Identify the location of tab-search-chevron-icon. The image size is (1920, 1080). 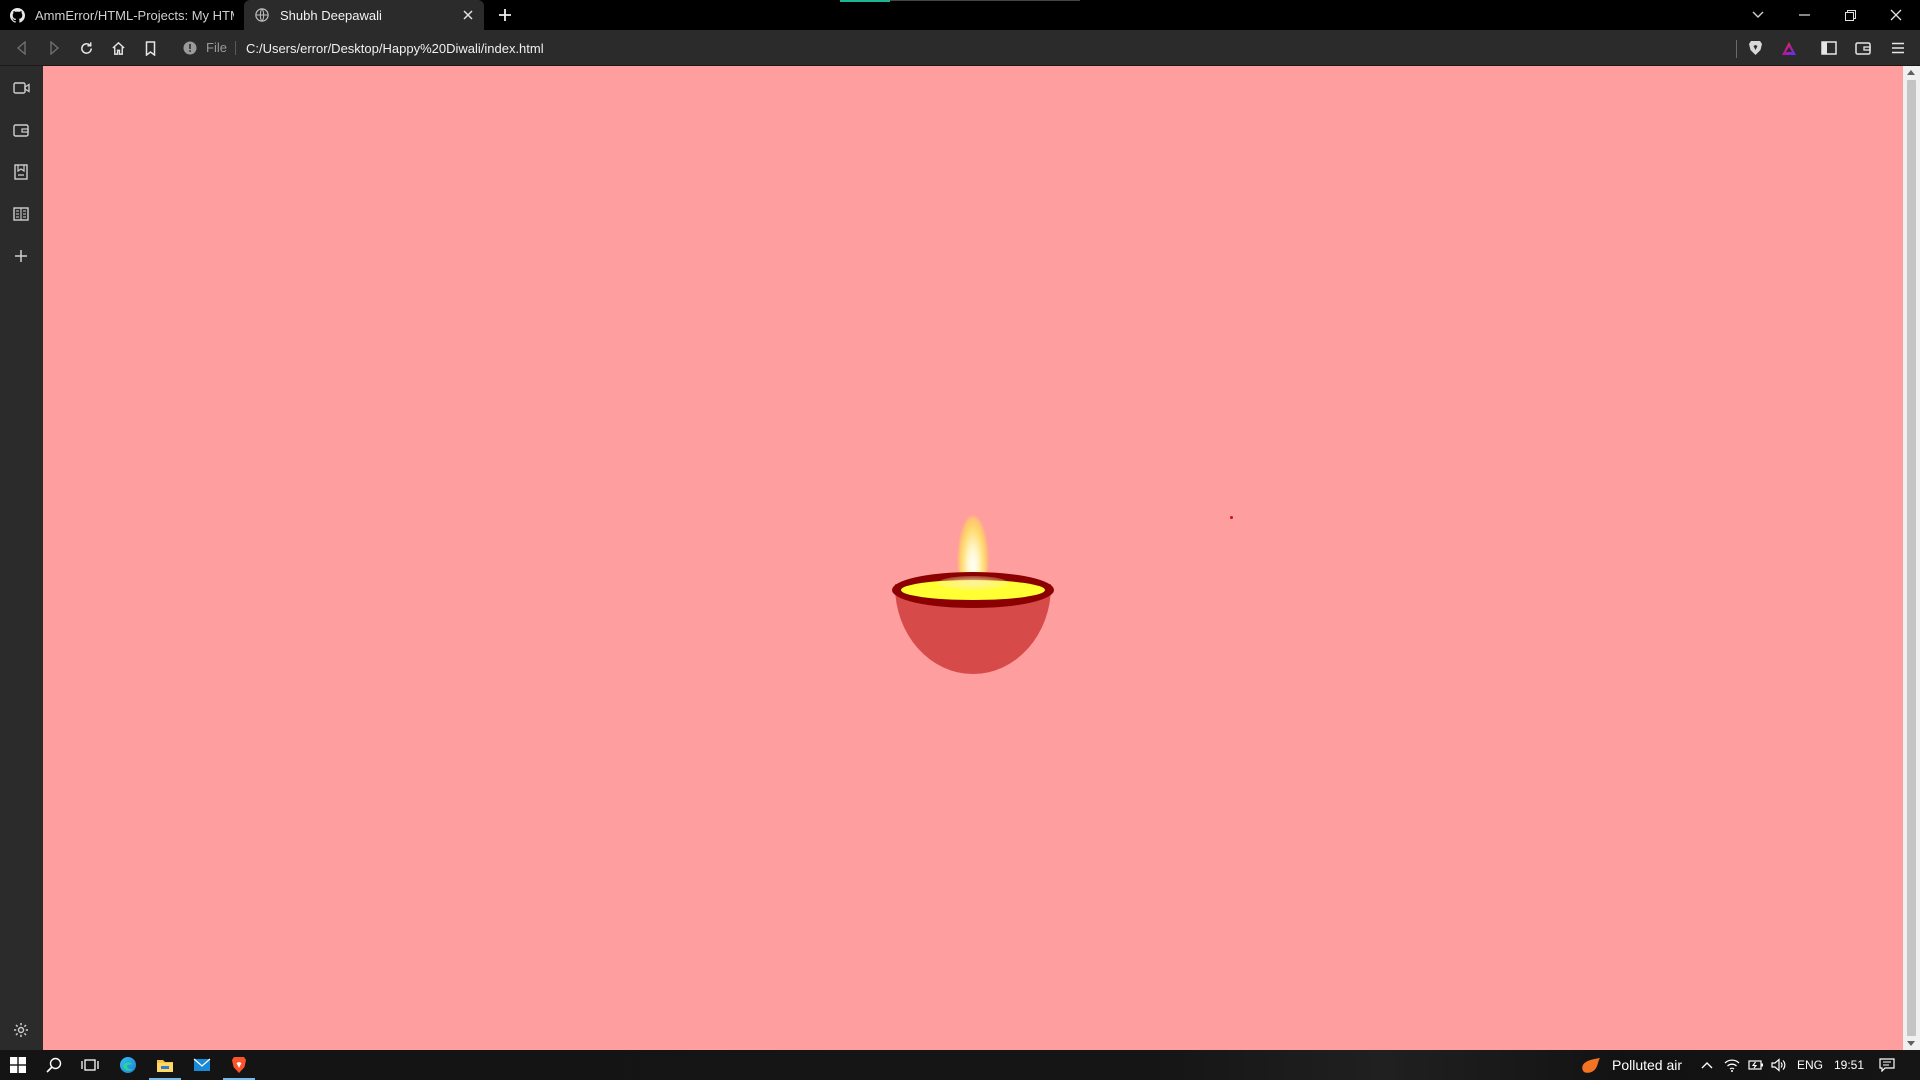
(1758, 15).